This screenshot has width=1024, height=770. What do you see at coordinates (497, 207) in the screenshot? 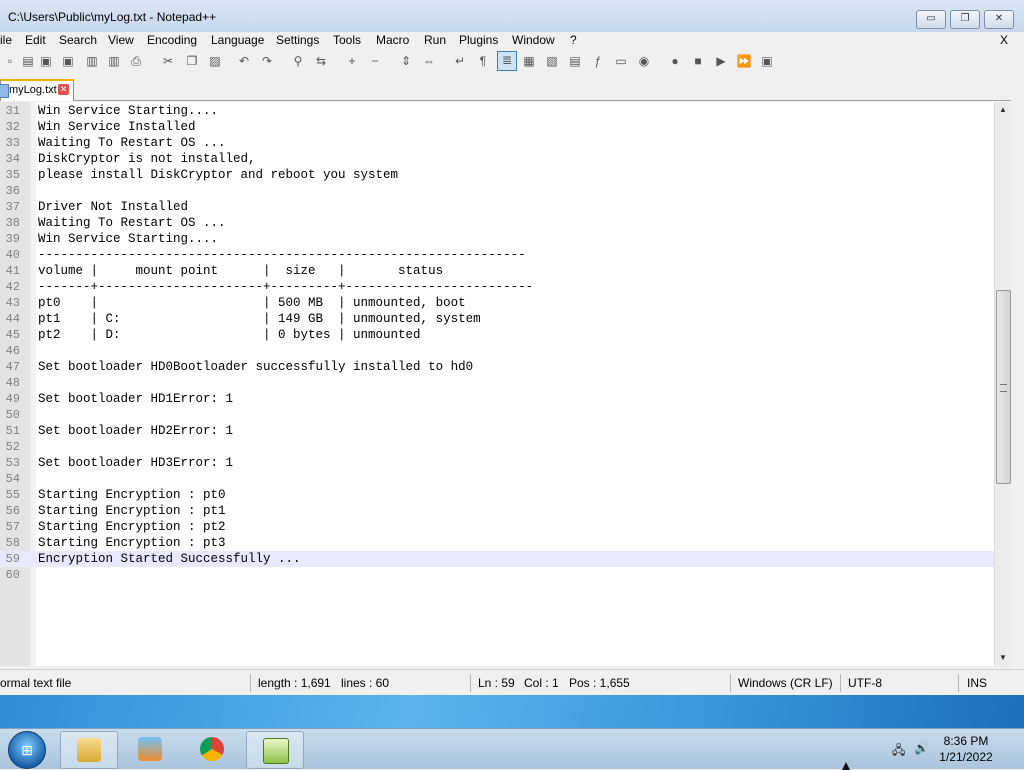
I see `editor-line: 37 Driver Not Installed` at bounding box center [497, 207].